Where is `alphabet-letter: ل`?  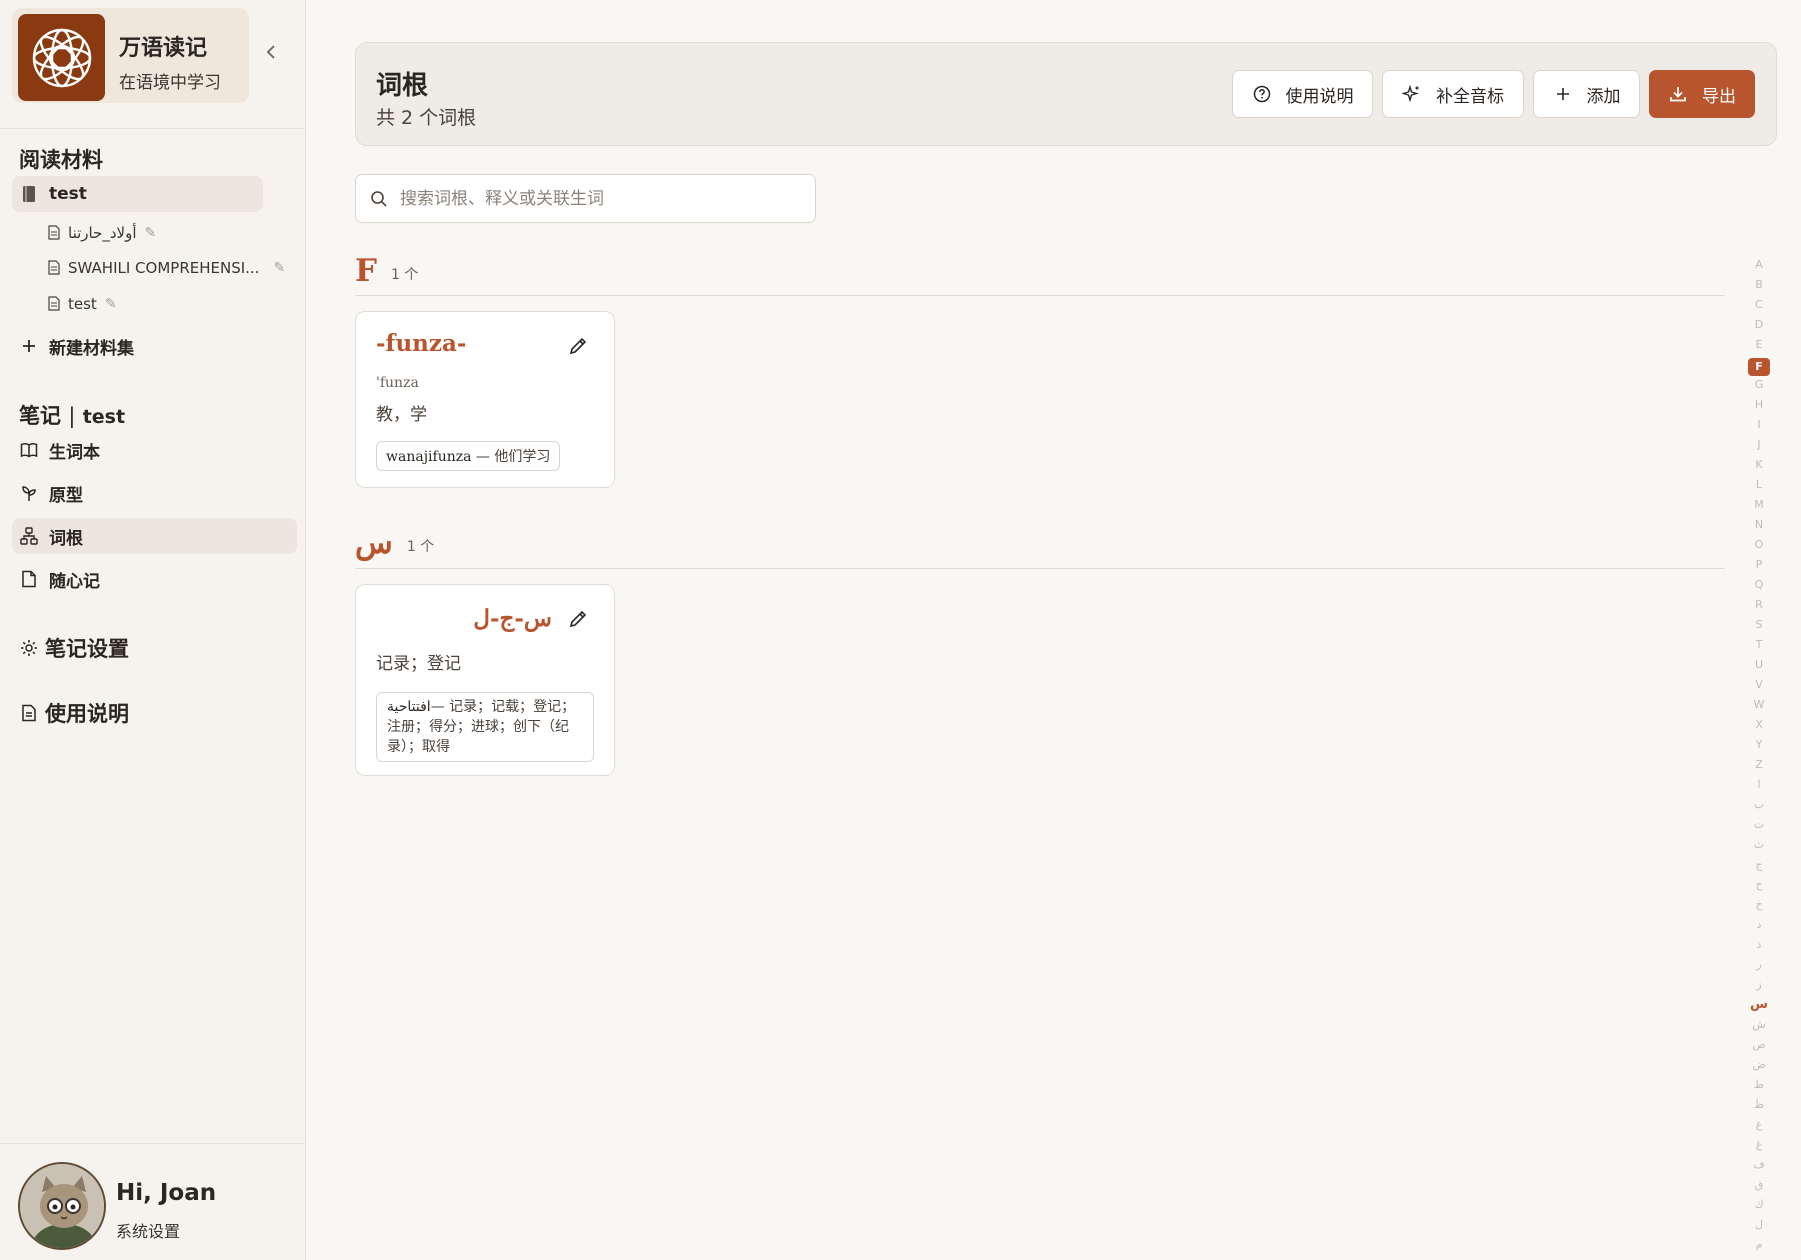
alphabet-letter: ل is located at coordinates (1759, 1225).